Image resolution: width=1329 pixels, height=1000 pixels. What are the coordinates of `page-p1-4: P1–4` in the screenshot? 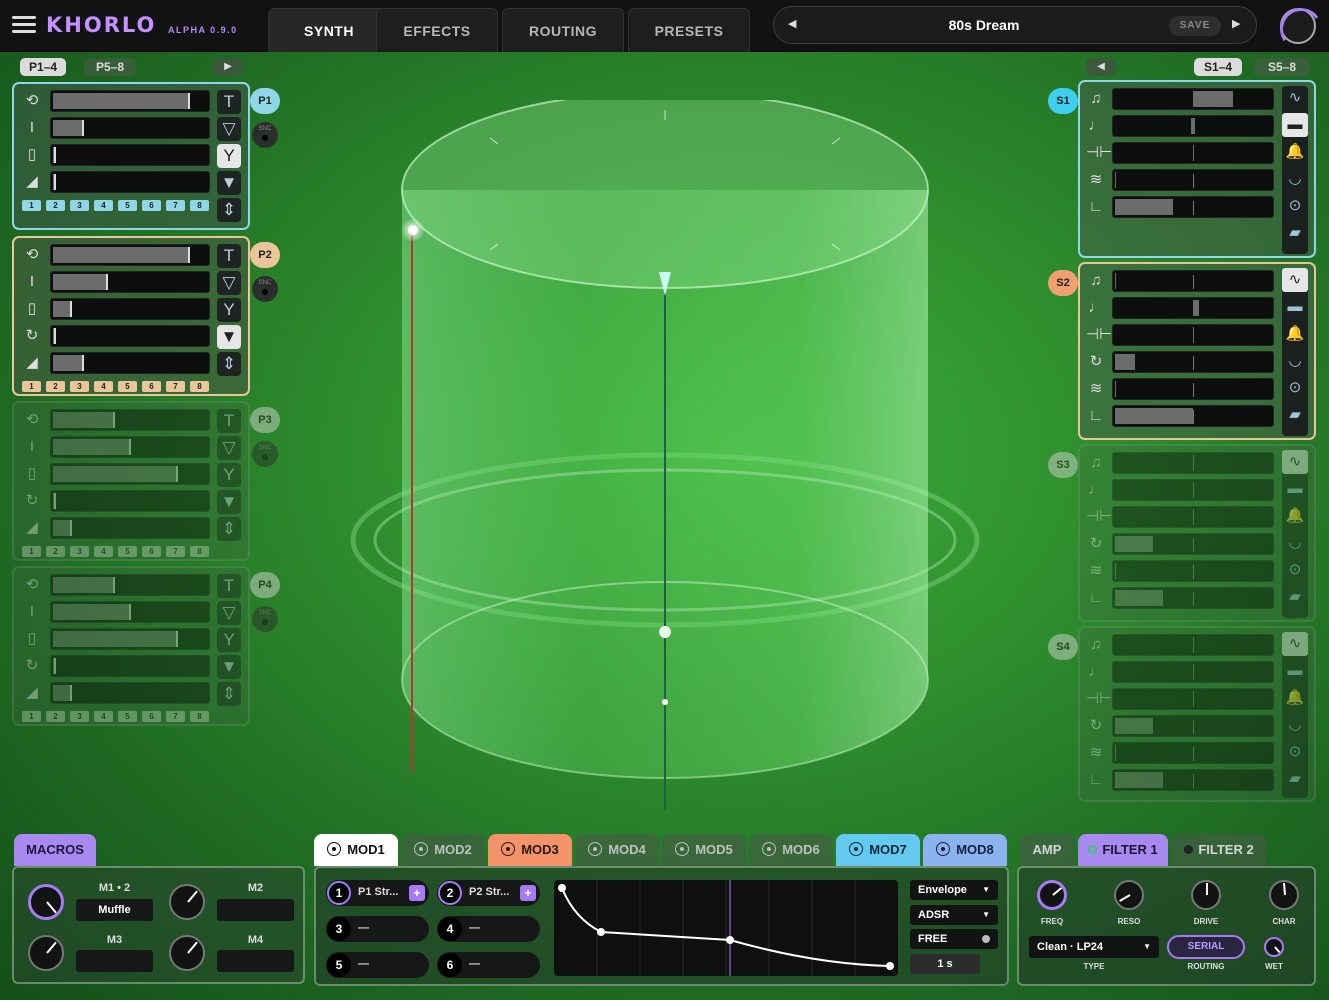 It's located at (43, 67).